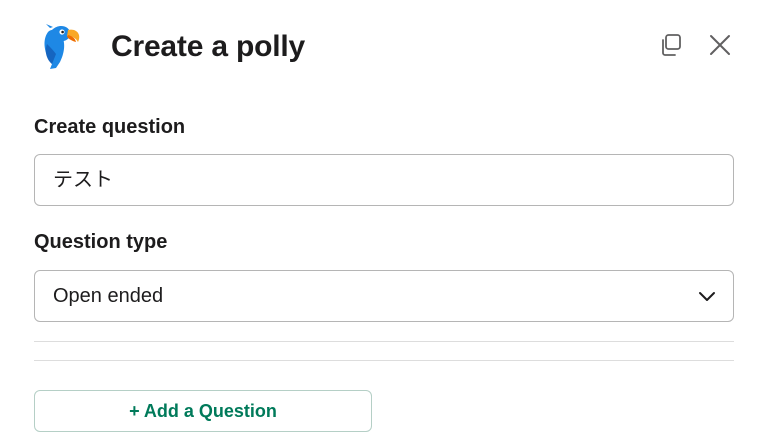 This screenshot has height=447, width=768. I want to click on popout-button, so click(671, 45).